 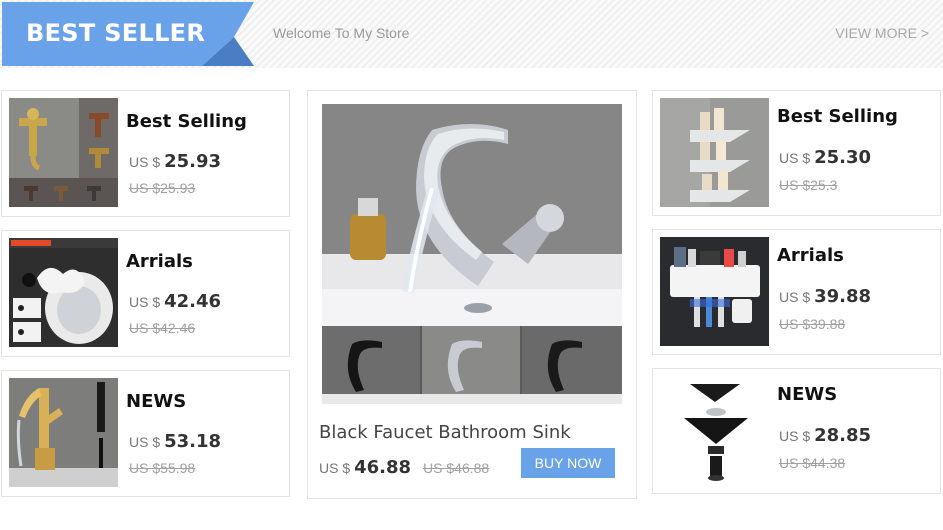 I want to click on best-seller-badge: BEST SELLER, so click(x=129, y=34).